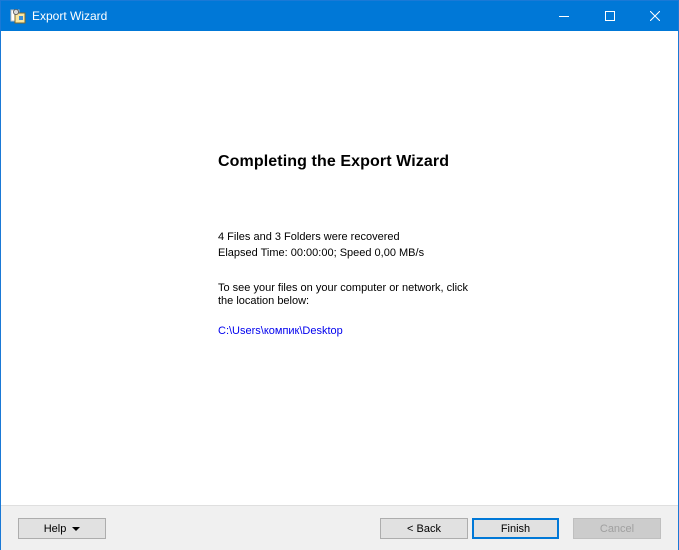 The width and height of the screenshot is (679, 550). Describe the element at coordinates (309, 237) in the screenshot. I see `recovered-summary: 4 Files and 3 Folders were recovered` at that location.